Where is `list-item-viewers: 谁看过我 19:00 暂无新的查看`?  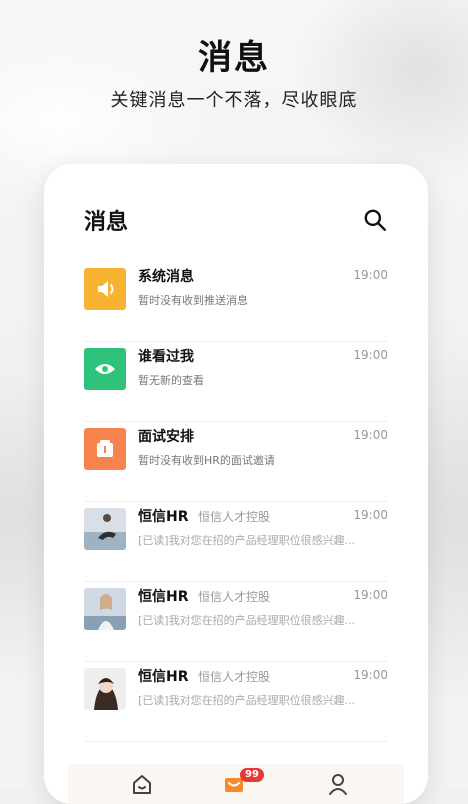 list-item-viewers: 谁看过我 19:00 暂无新的查看 is located at coordinates (236, 382).